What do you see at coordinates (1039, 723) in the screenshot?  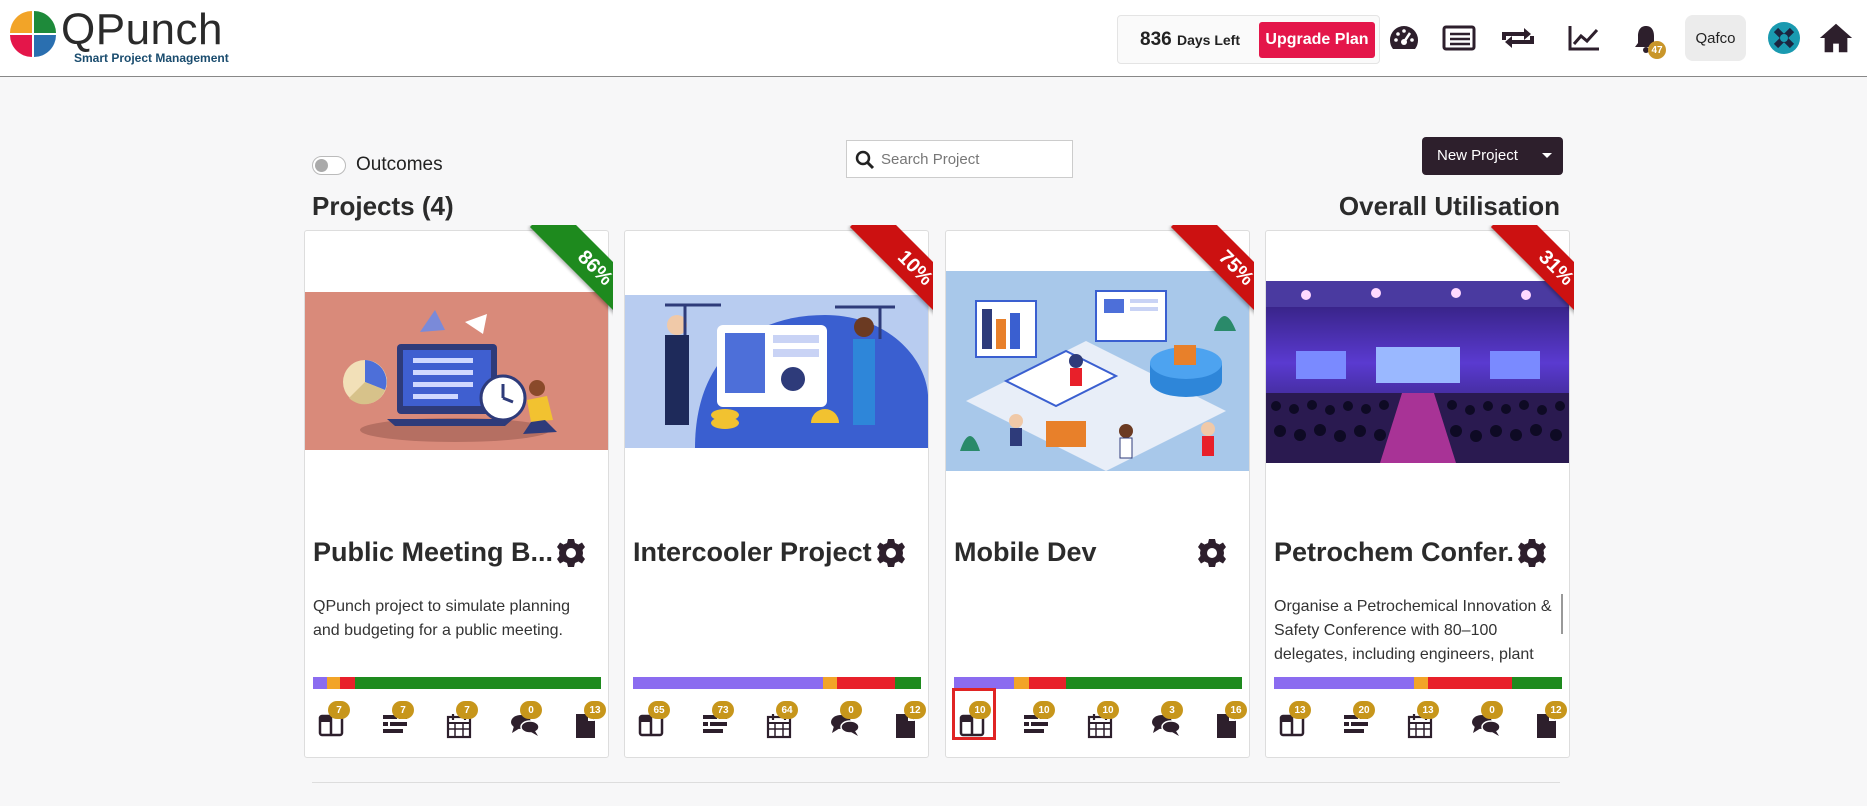 I see `gantt-icon: 10` at bounding box center [1039, 723].